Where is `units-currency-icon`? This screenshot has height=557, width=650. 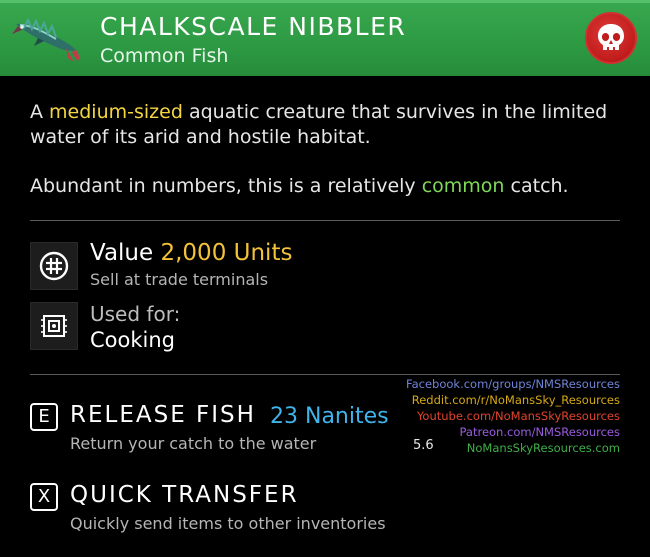 units-currency-icon is located at coordinates (54, 266).